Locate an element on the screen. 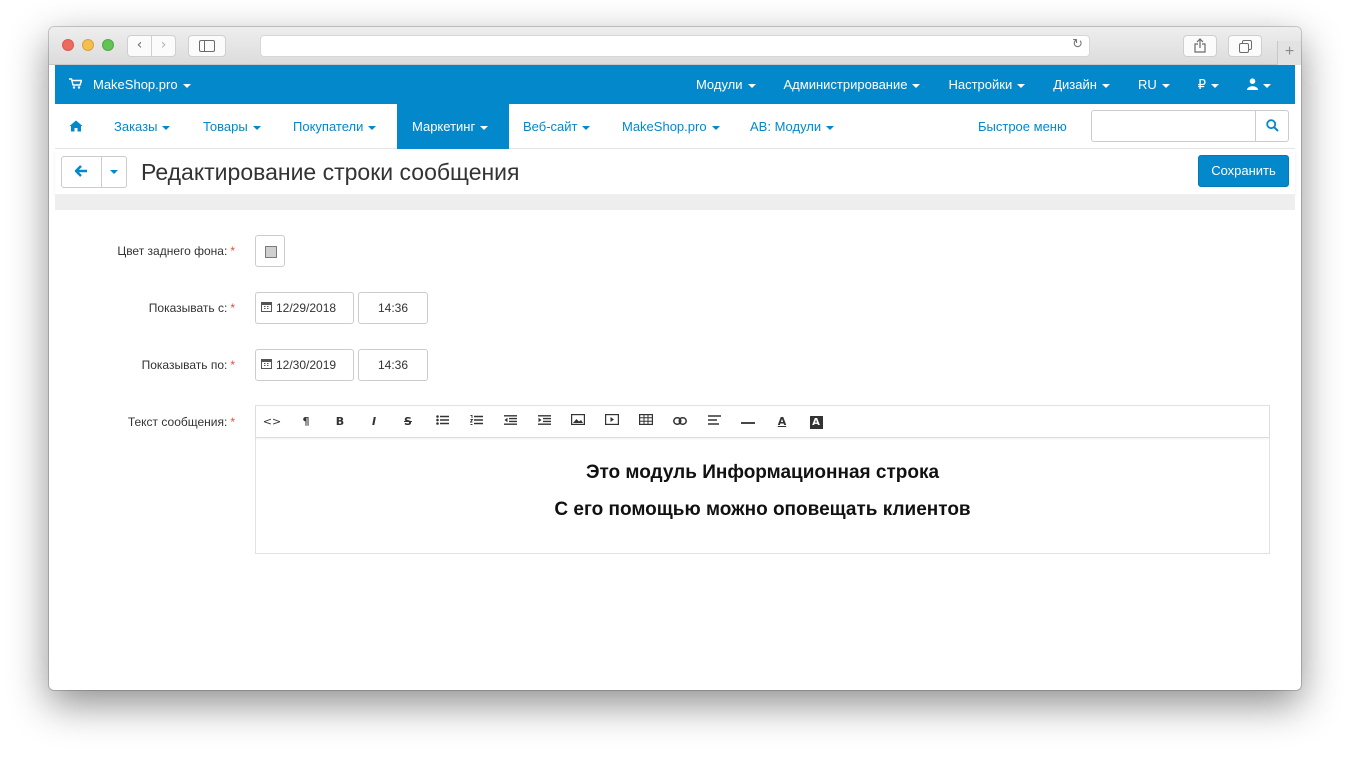  nav-marketing-label: Маркетинг is located at coordinates (444, 126).